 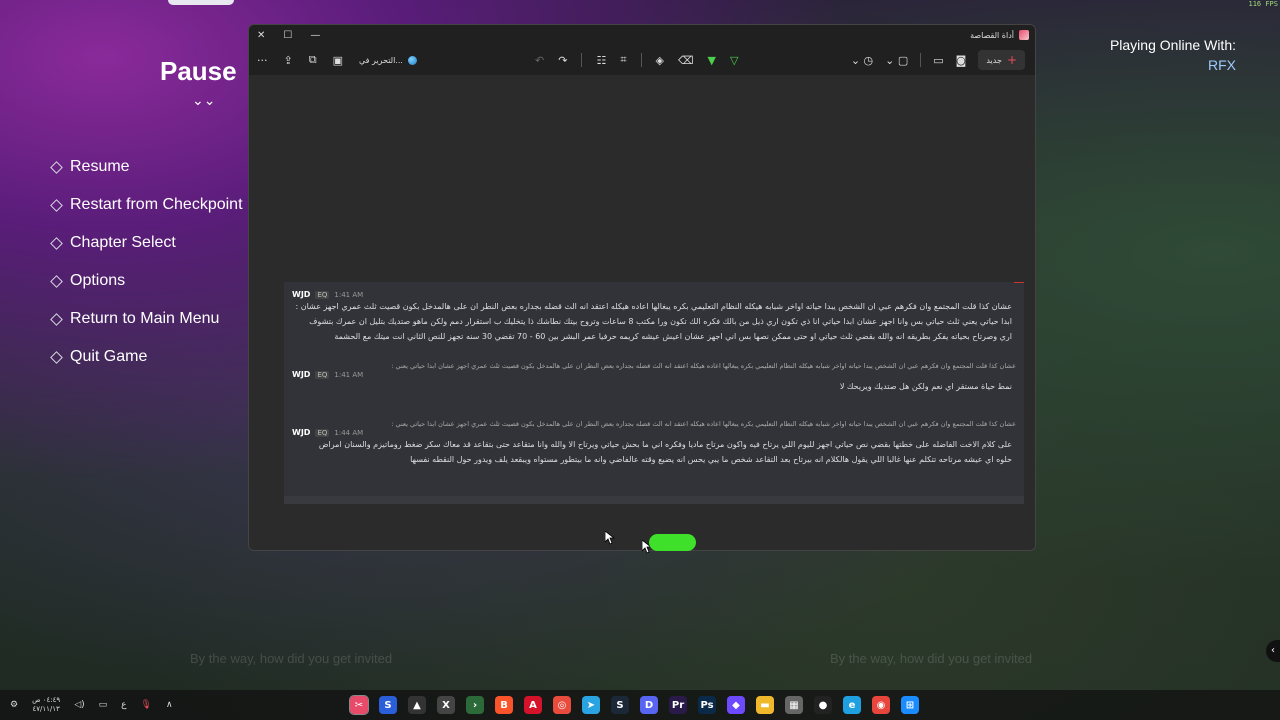 I want to click on globe-icon, so click(x=412, y=60).